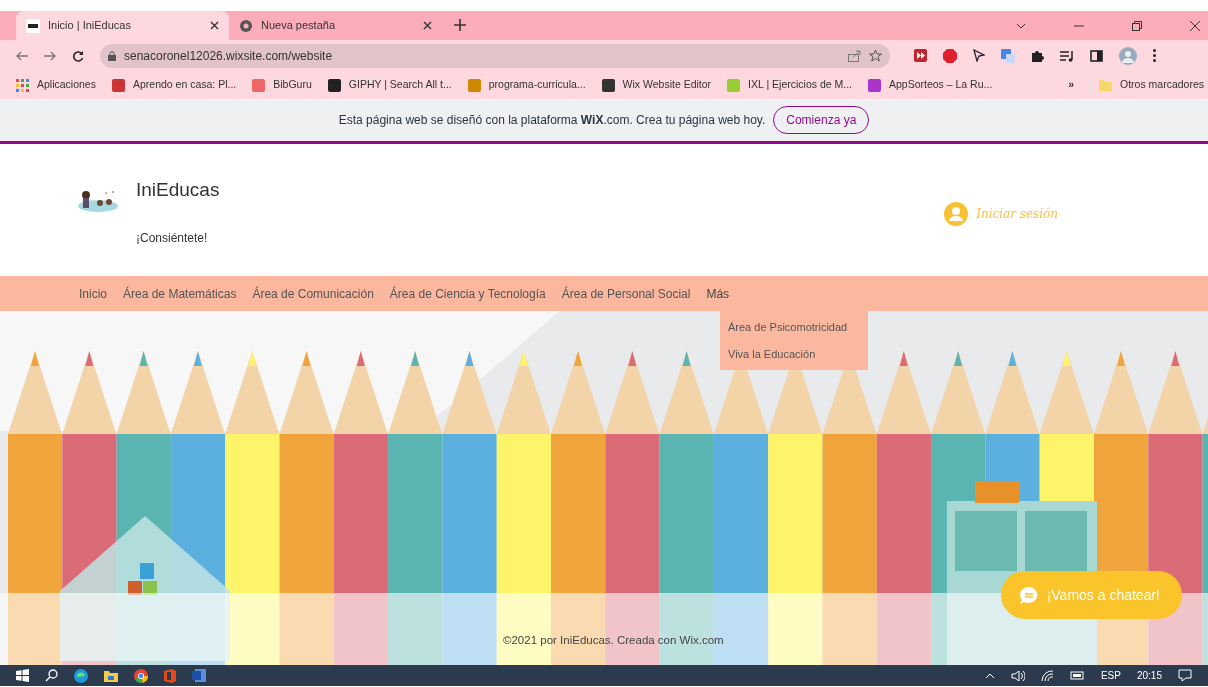 The image size is (1208, 687). Describe the element at coordinates (1037, 55) in the screenshot. I see `puzzle-icon` at that location.